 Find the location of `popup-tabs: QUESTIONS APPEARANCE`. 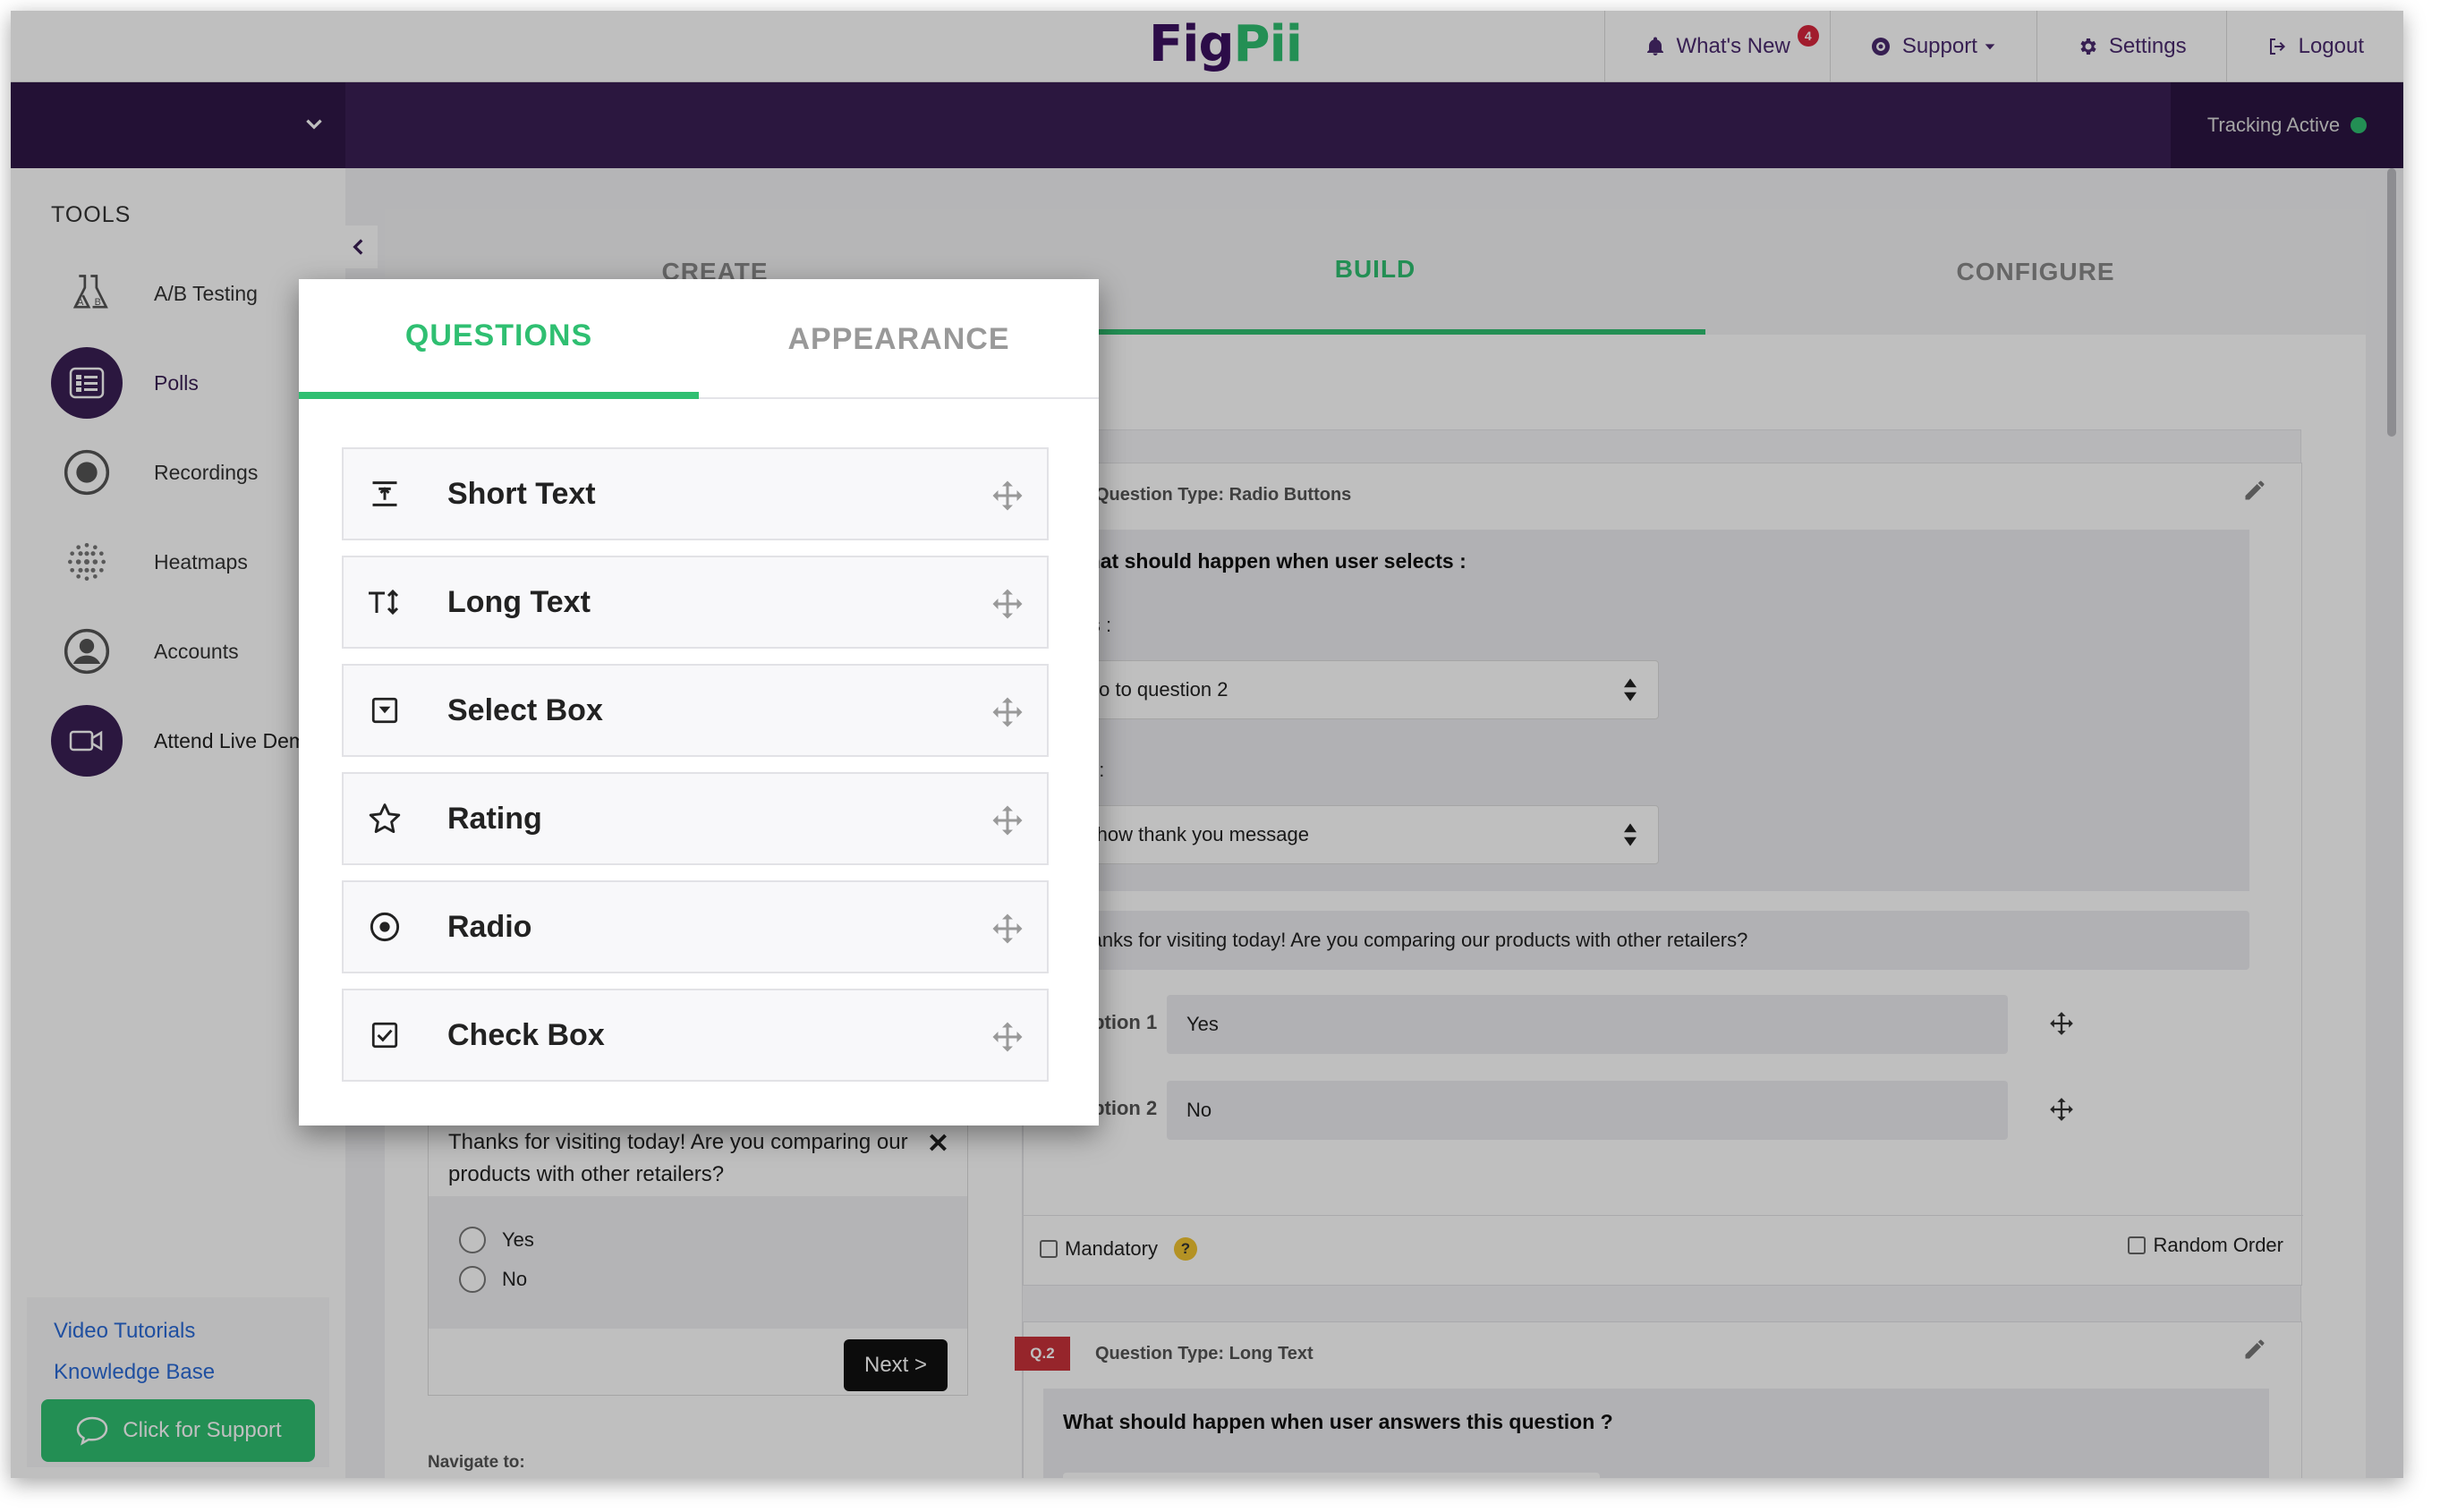

popup-tabs: QUESTIONS APPEARANCE is located at coordinates (699, 339).